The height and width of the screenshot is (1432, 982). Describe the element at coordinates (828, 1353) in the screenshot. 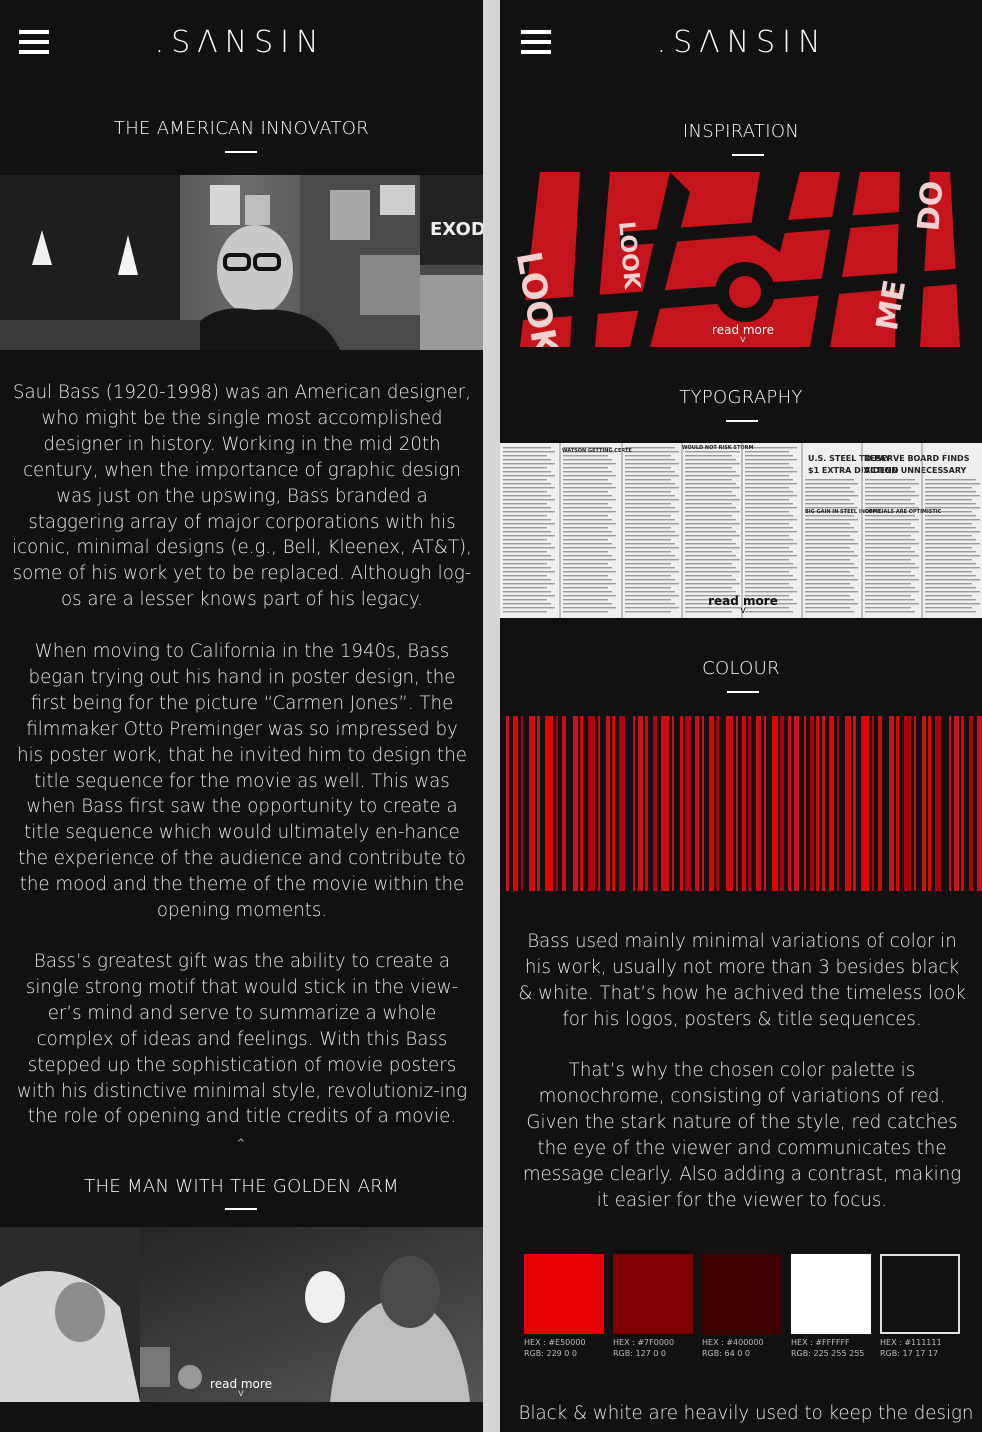

I see `swatch-rgb-label: RGB: 225 255 255` at that location.